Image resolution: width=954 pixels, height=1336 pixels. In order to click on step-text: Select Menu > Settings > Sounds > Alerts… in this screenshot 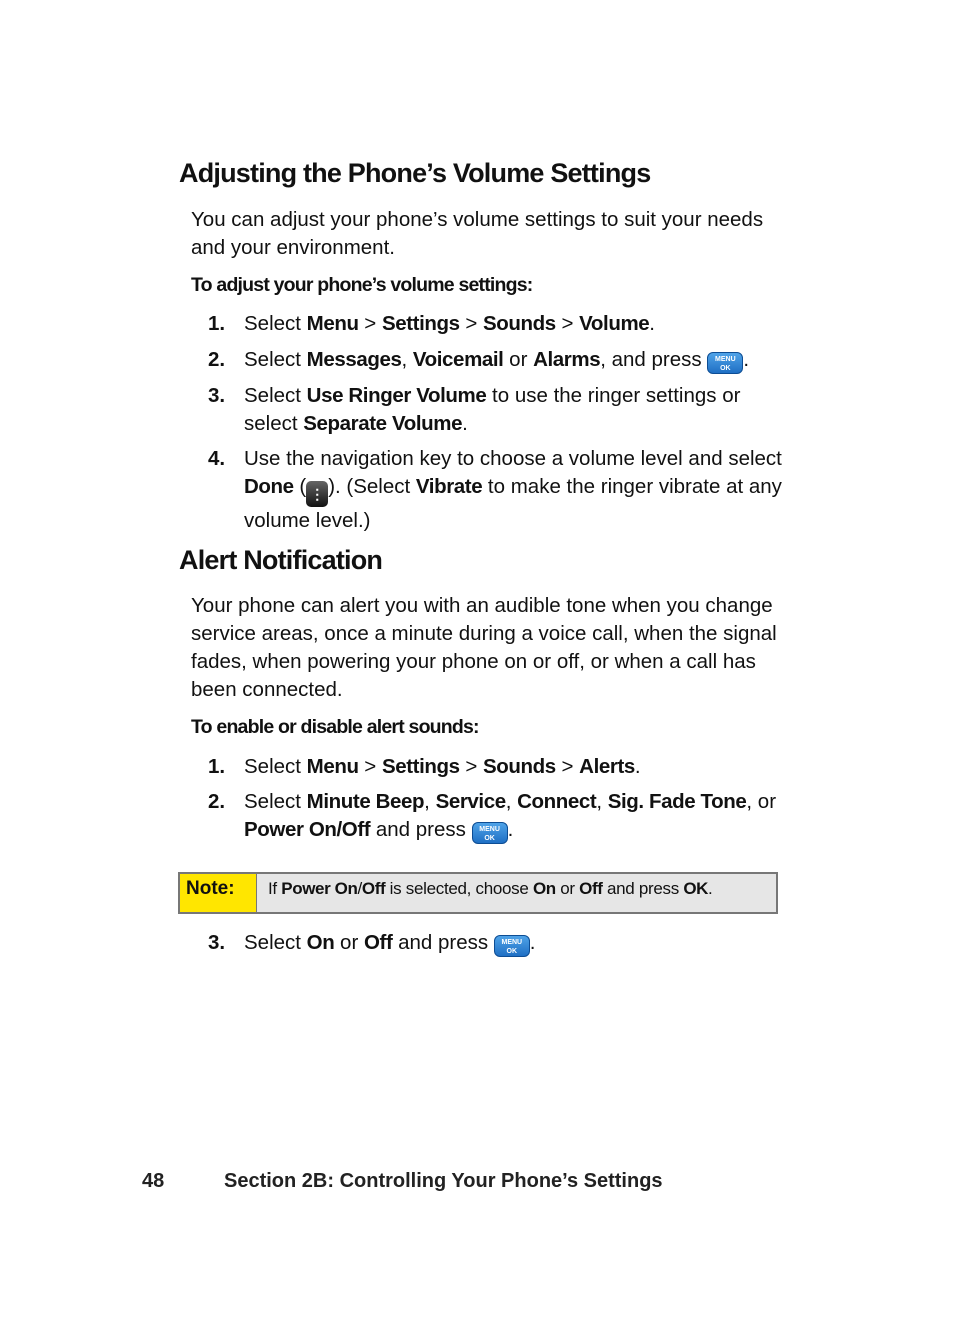, I will do `click(514, 767)`.